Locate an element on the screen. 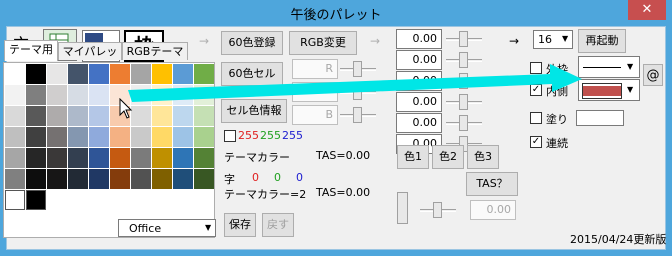 This screenshot has width=672, height=256. window-title: 午後のパレット is located at coordinates (336, 15).